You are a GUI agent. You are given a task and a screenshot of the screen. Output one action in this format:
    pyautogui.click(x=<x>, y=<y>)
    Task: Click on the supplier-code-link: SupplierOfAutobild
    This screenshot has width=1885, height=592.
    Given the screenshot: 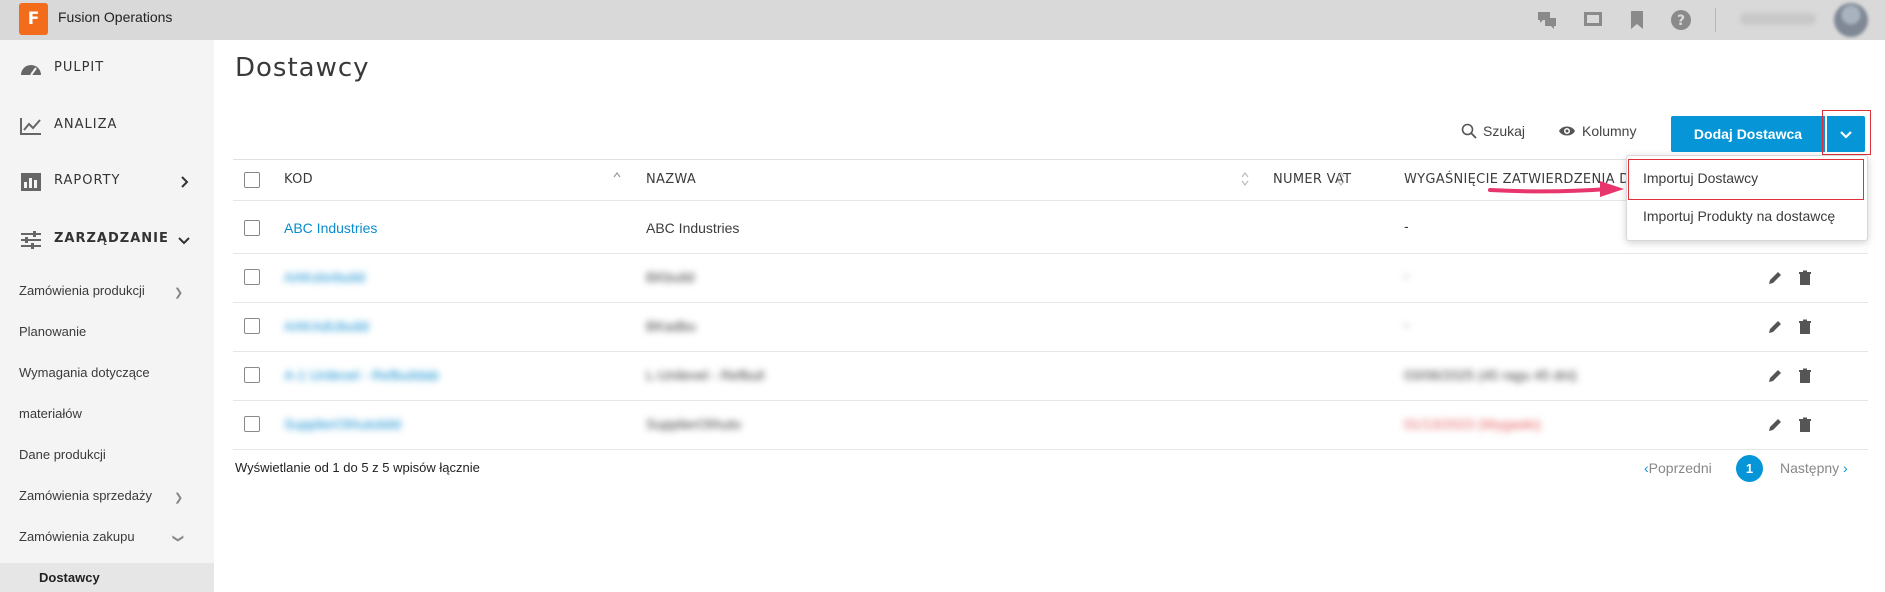 What is the action you would take?
    pyautogui.click(x=342, y=424)
    